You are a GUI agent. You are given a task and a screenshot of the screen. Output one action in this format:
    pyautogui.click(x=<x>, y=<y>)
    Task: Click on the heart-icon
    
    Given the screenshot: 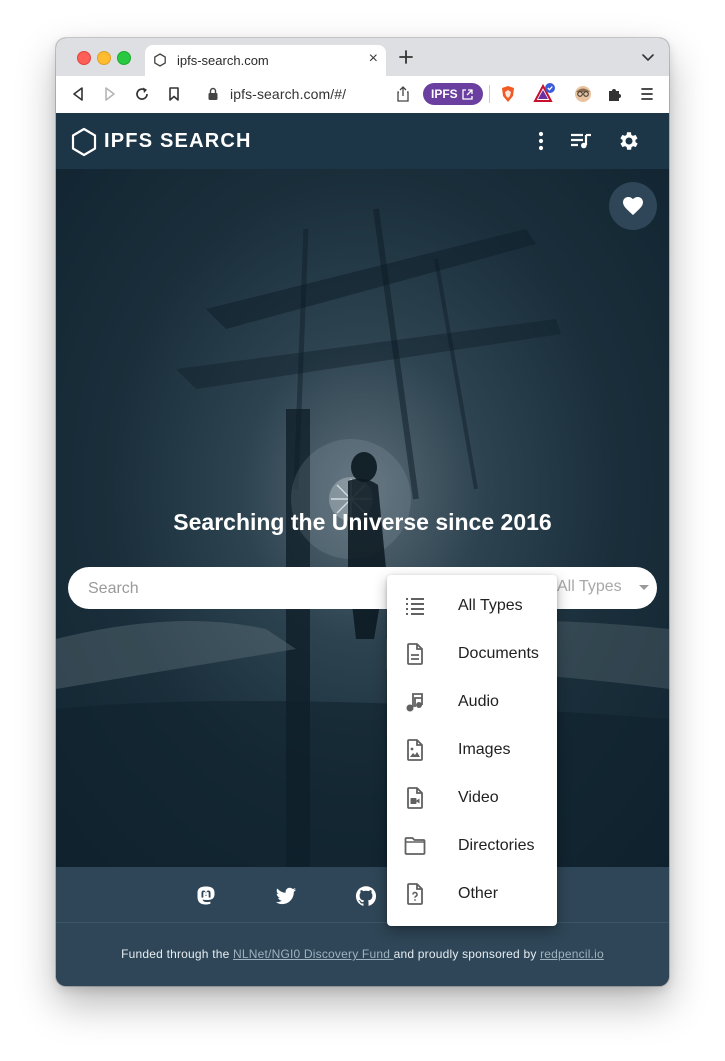 What is the action you would take?
    pyautogui.click(x=633, y=206)
    